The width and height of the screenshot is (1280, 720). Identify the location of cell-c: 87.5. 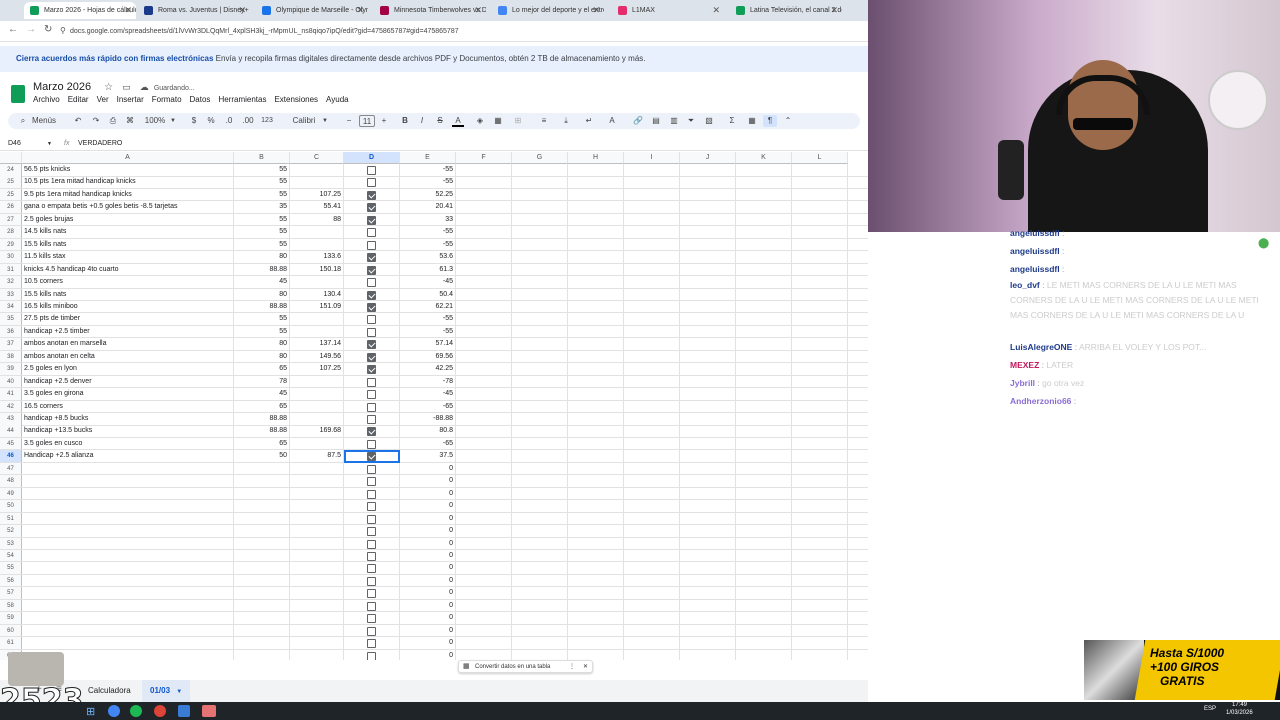
(317, 456).